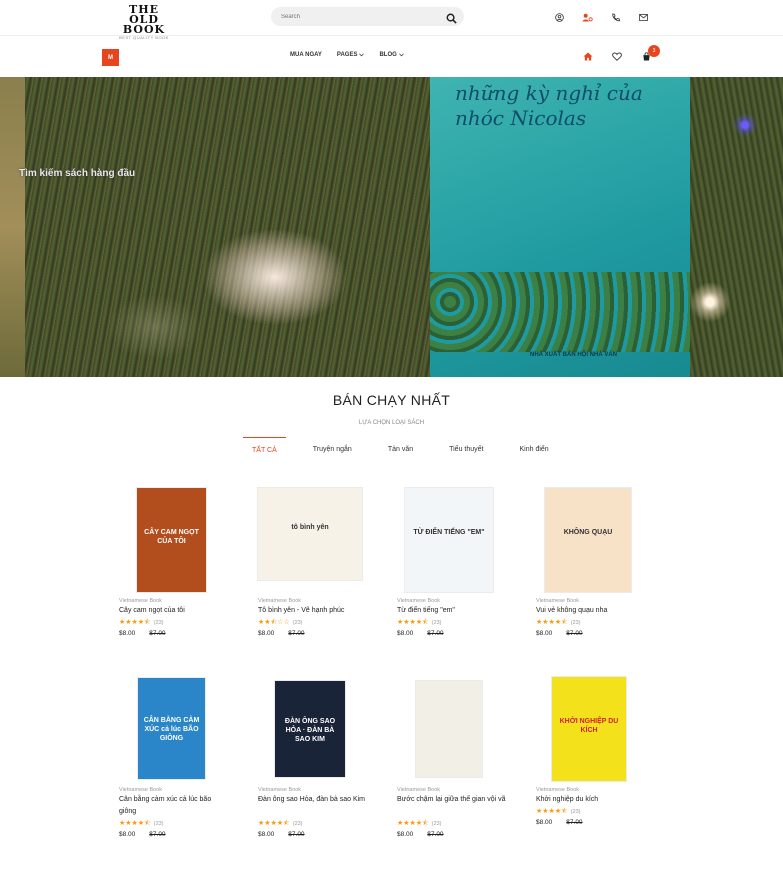 This screenshot has height=878, width=783. I want to click on book-cover-image: CÂN BẰNG CẢM XÚC cả lúc BÃO GIÔNG, so click(171, 728).